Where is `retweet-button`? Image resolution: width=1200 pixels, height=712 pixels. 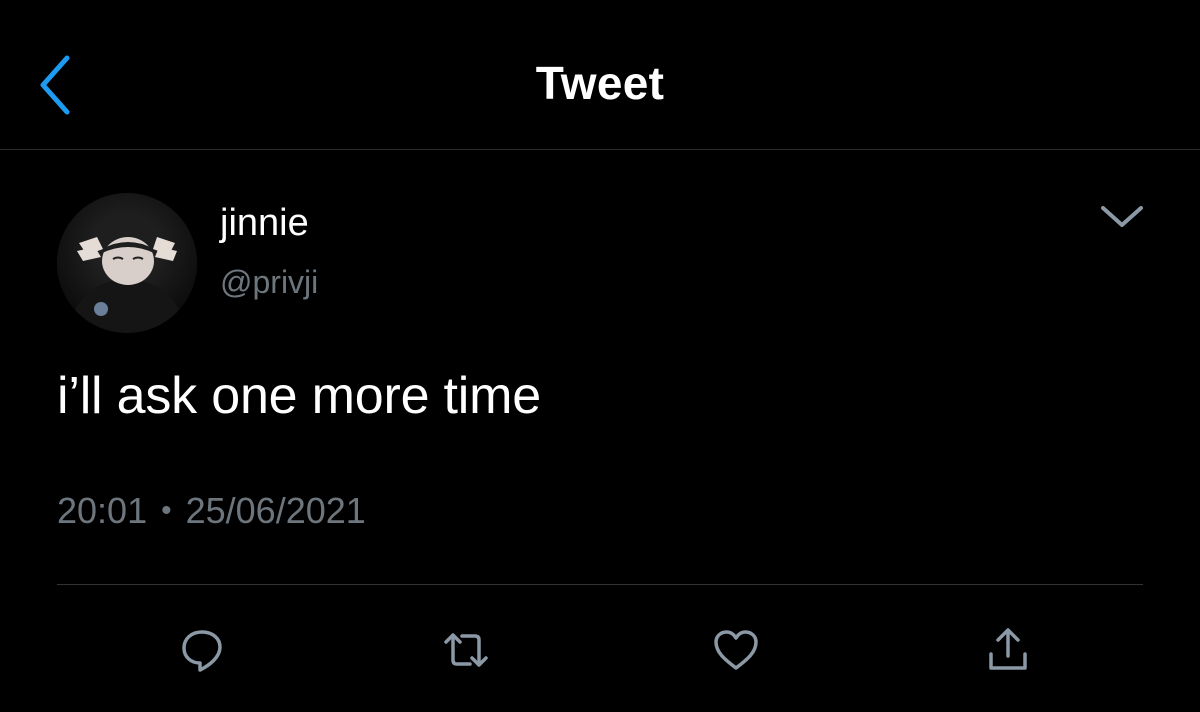 retweet-button is located at coordinates (466, 650).